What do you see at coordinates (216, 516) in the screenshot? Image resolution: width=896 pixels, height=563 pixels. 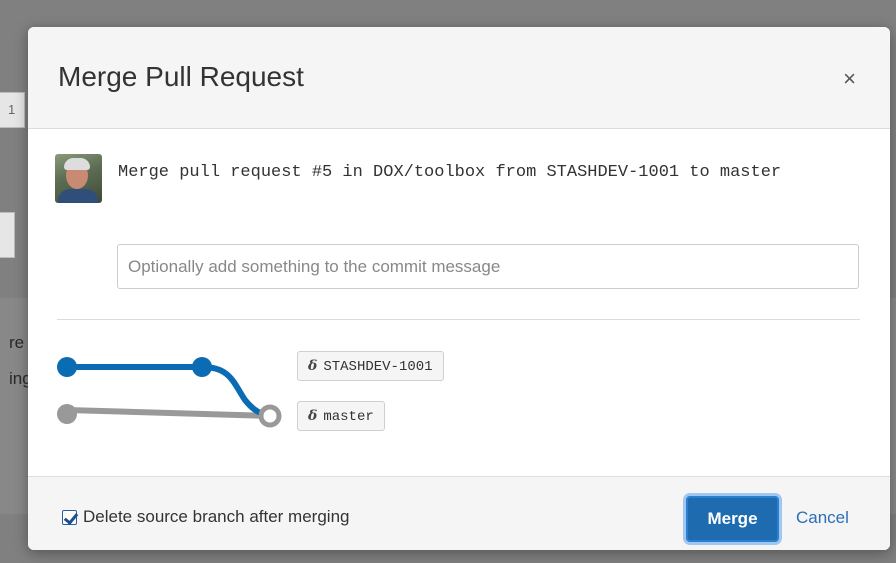 I see `delete-branch-label: Delete source branch after merging` at bounding box center [216, 516].